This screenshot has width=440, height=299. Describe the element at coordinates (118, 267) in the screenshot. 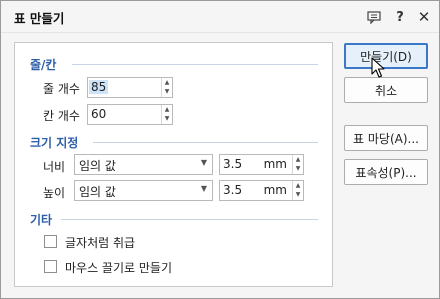

I see `drag-create-label: 마우스 끌기로 만들기` at that location.